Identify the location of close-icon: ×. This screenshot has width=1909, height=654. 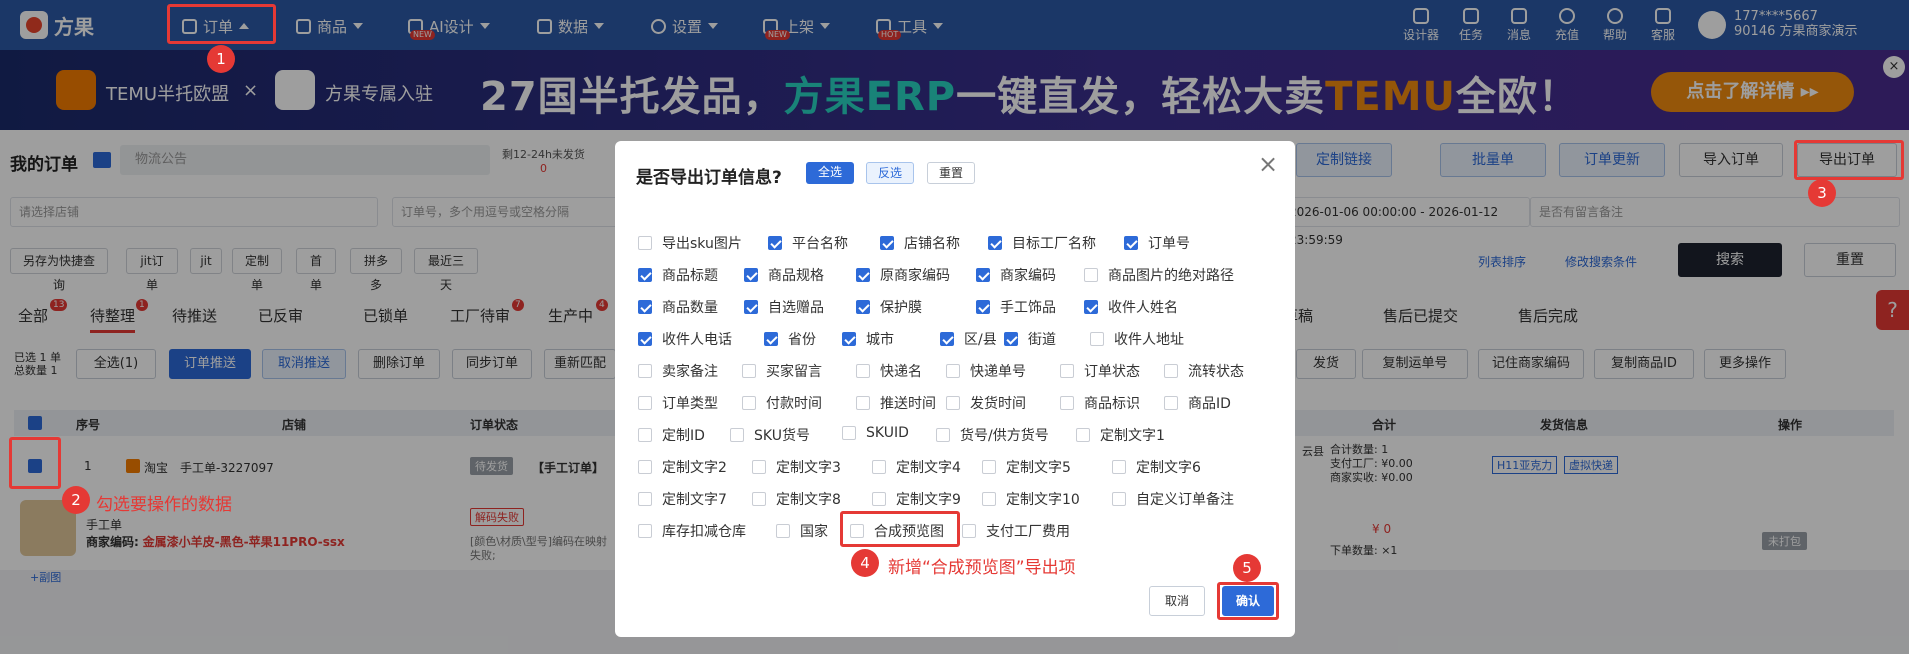
(1268, 164).